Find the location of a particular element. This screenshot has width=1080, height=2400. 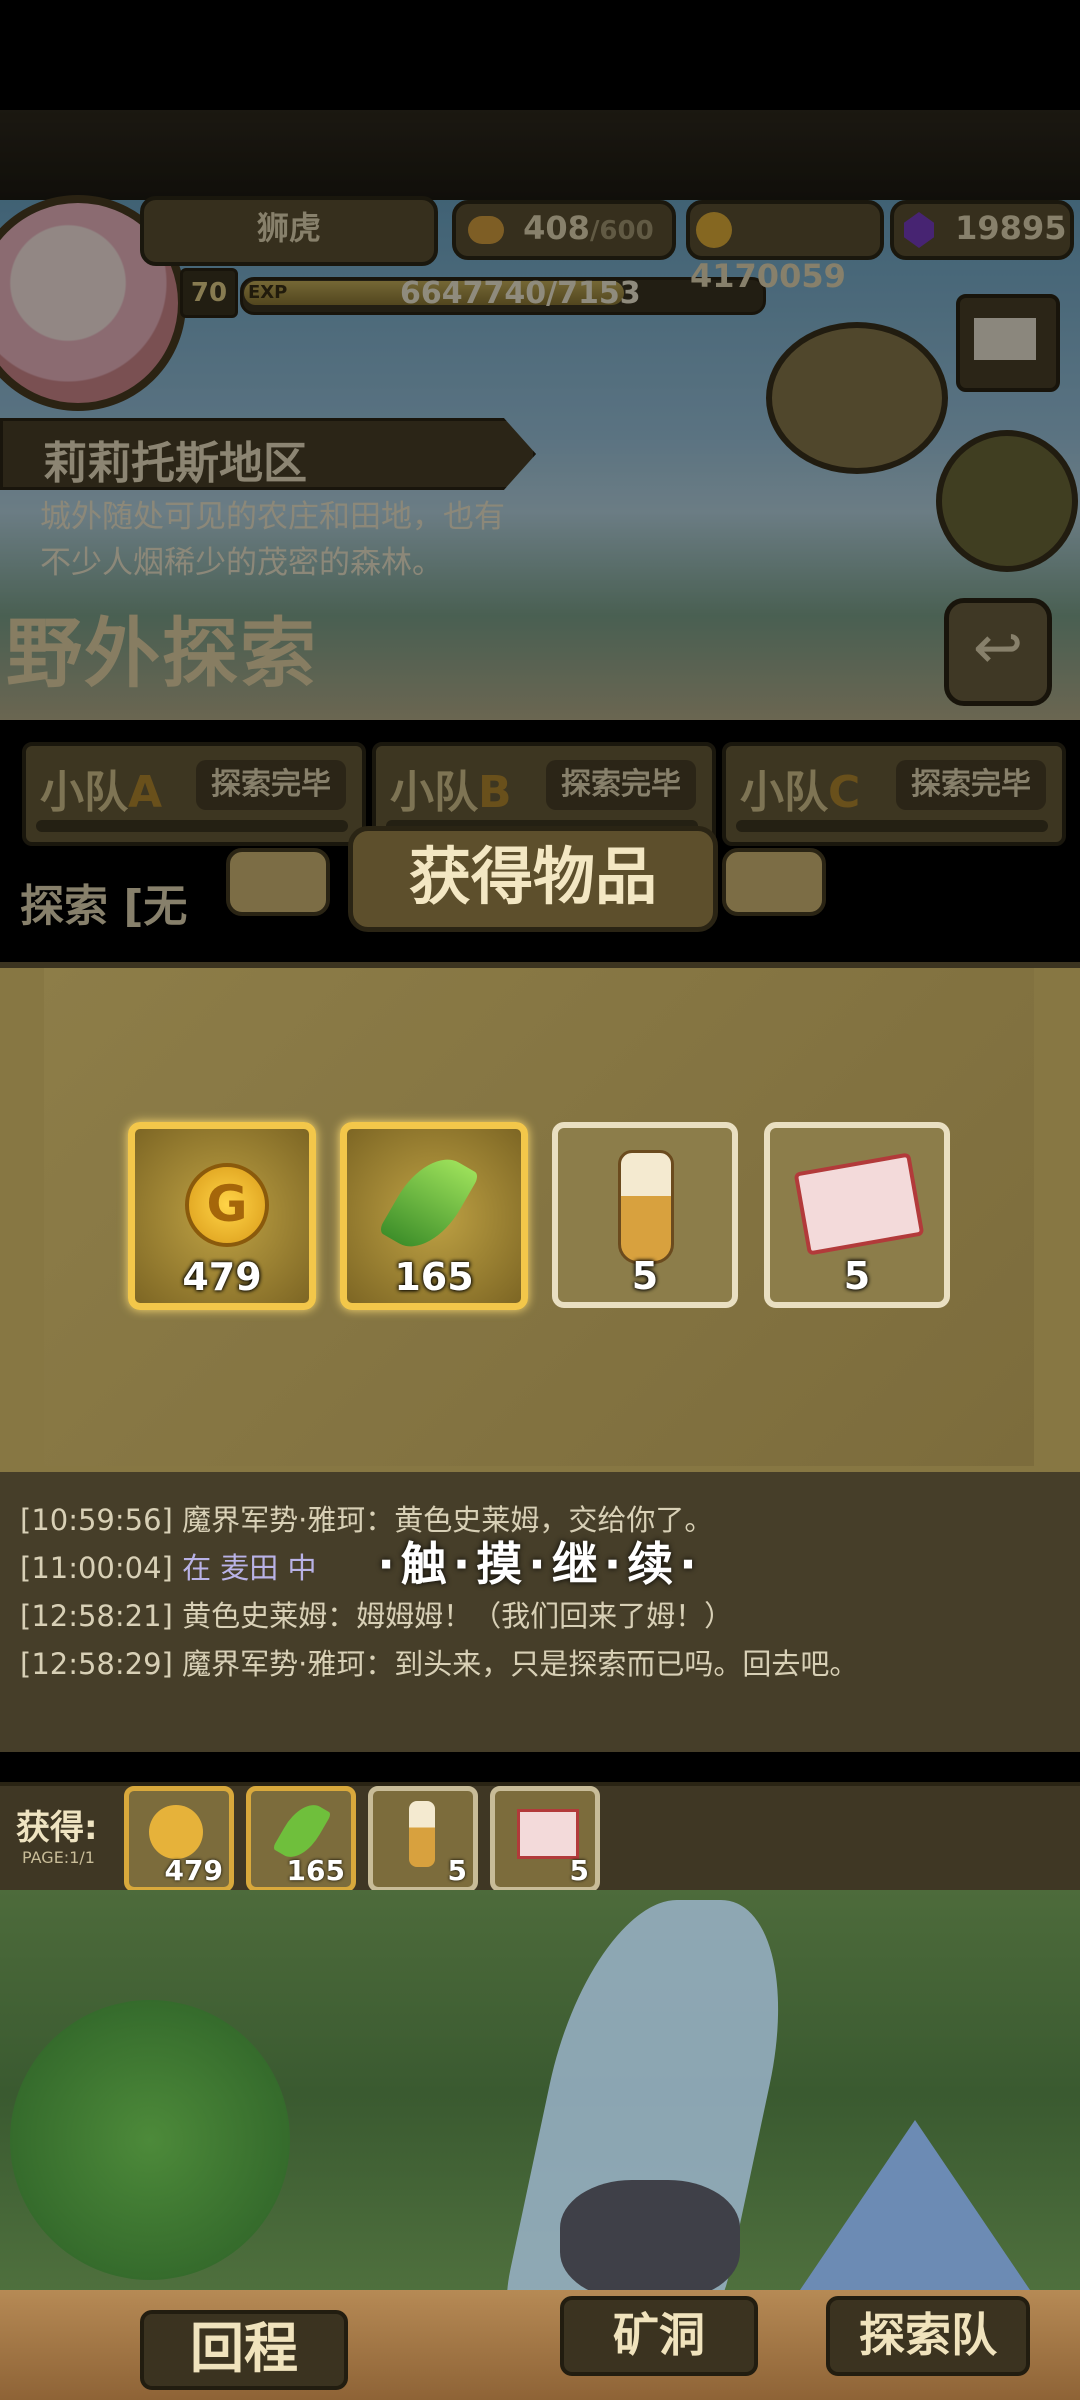

status-bar is located at coordinates (540, 55).